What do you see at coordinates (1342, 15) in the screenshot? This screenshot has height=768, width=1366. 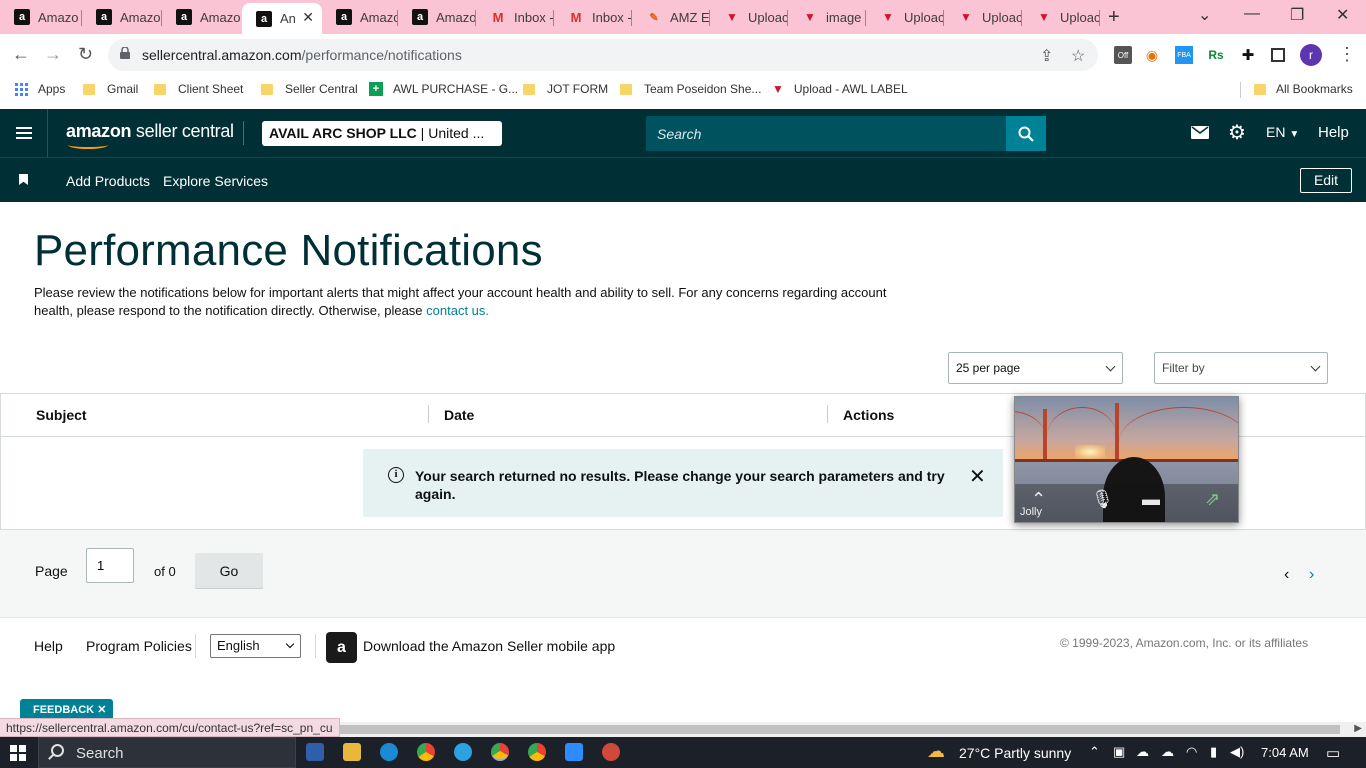 I see `close-window-icon: ✕` at bounding box center [1342, 15].